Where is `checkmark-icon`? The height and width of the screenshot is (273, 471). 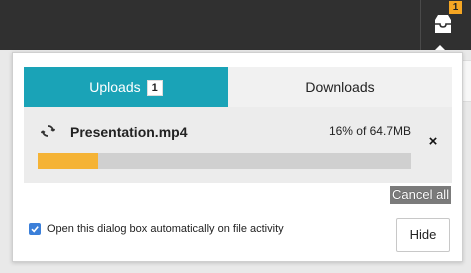
checkmark-icon is located at coordinates (35, 229).